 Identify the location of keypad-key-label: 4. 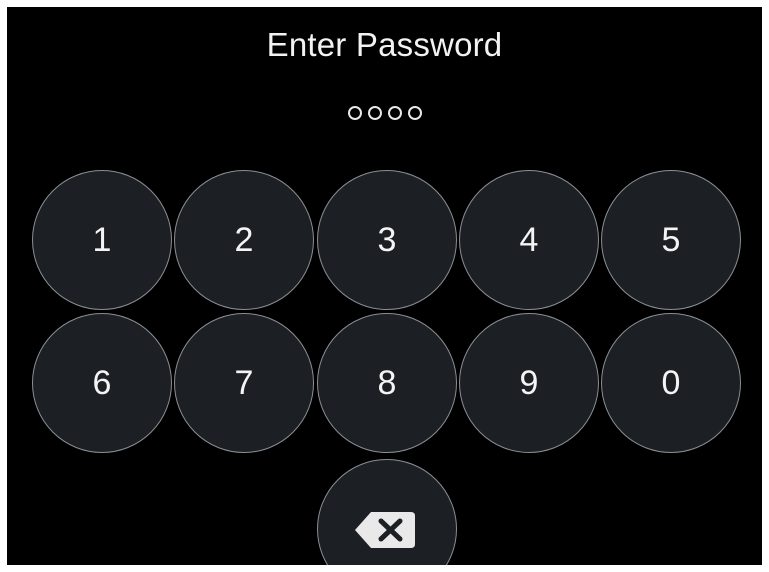
(529, 240).